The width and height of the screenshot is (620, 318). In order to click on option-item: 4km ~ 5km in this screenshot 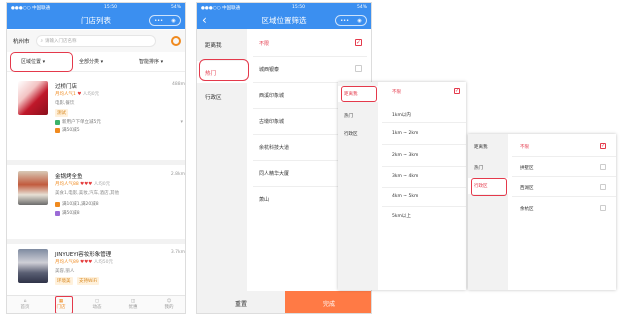, I will do `click(405, 196)`.